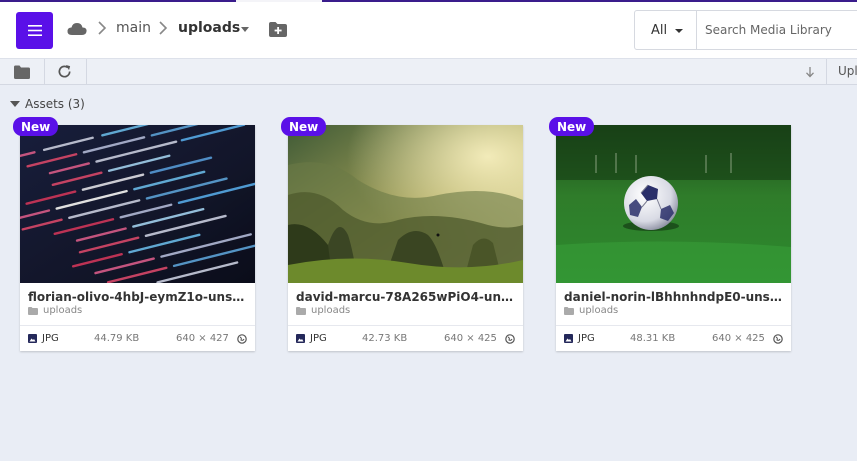 The height and width of the screenshot is (461, 857). I want to click on toolbar: Upl, so click(428, 71).